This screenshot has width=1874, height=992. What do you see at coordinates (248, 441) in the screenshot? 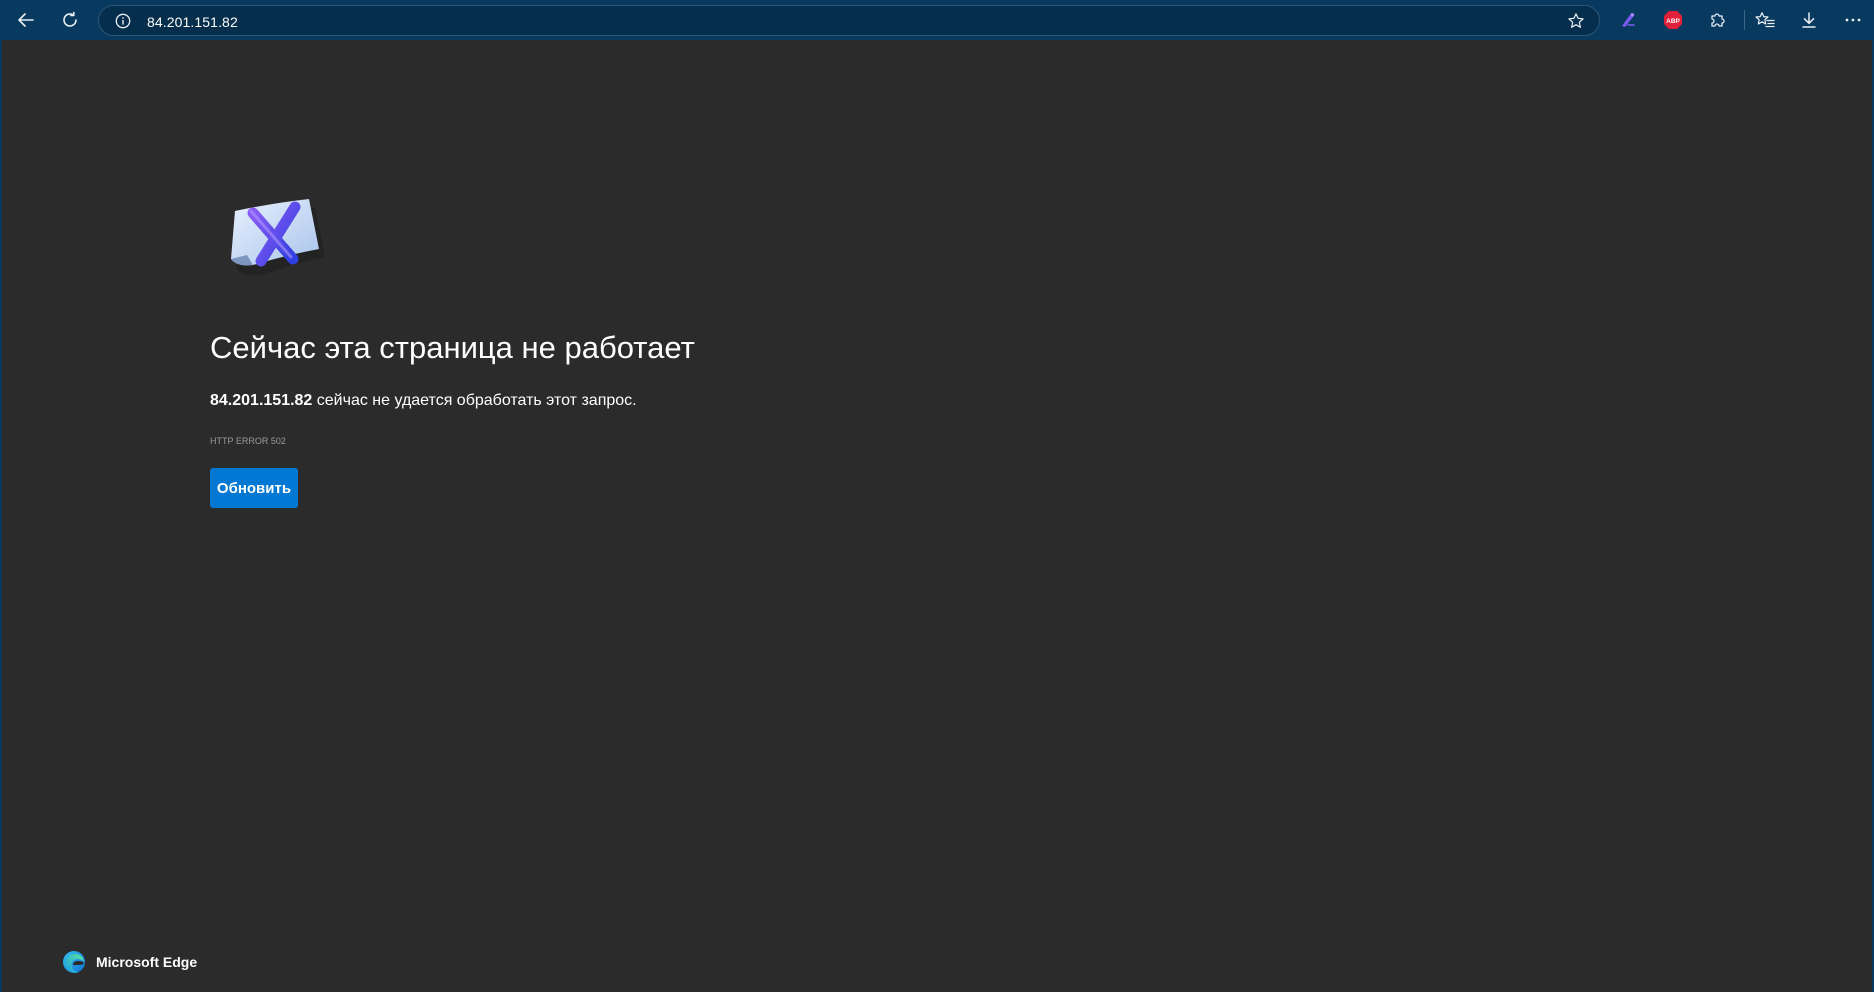
I see `error-code: HTTP ERROR 502` at bounding box center [248, 441].